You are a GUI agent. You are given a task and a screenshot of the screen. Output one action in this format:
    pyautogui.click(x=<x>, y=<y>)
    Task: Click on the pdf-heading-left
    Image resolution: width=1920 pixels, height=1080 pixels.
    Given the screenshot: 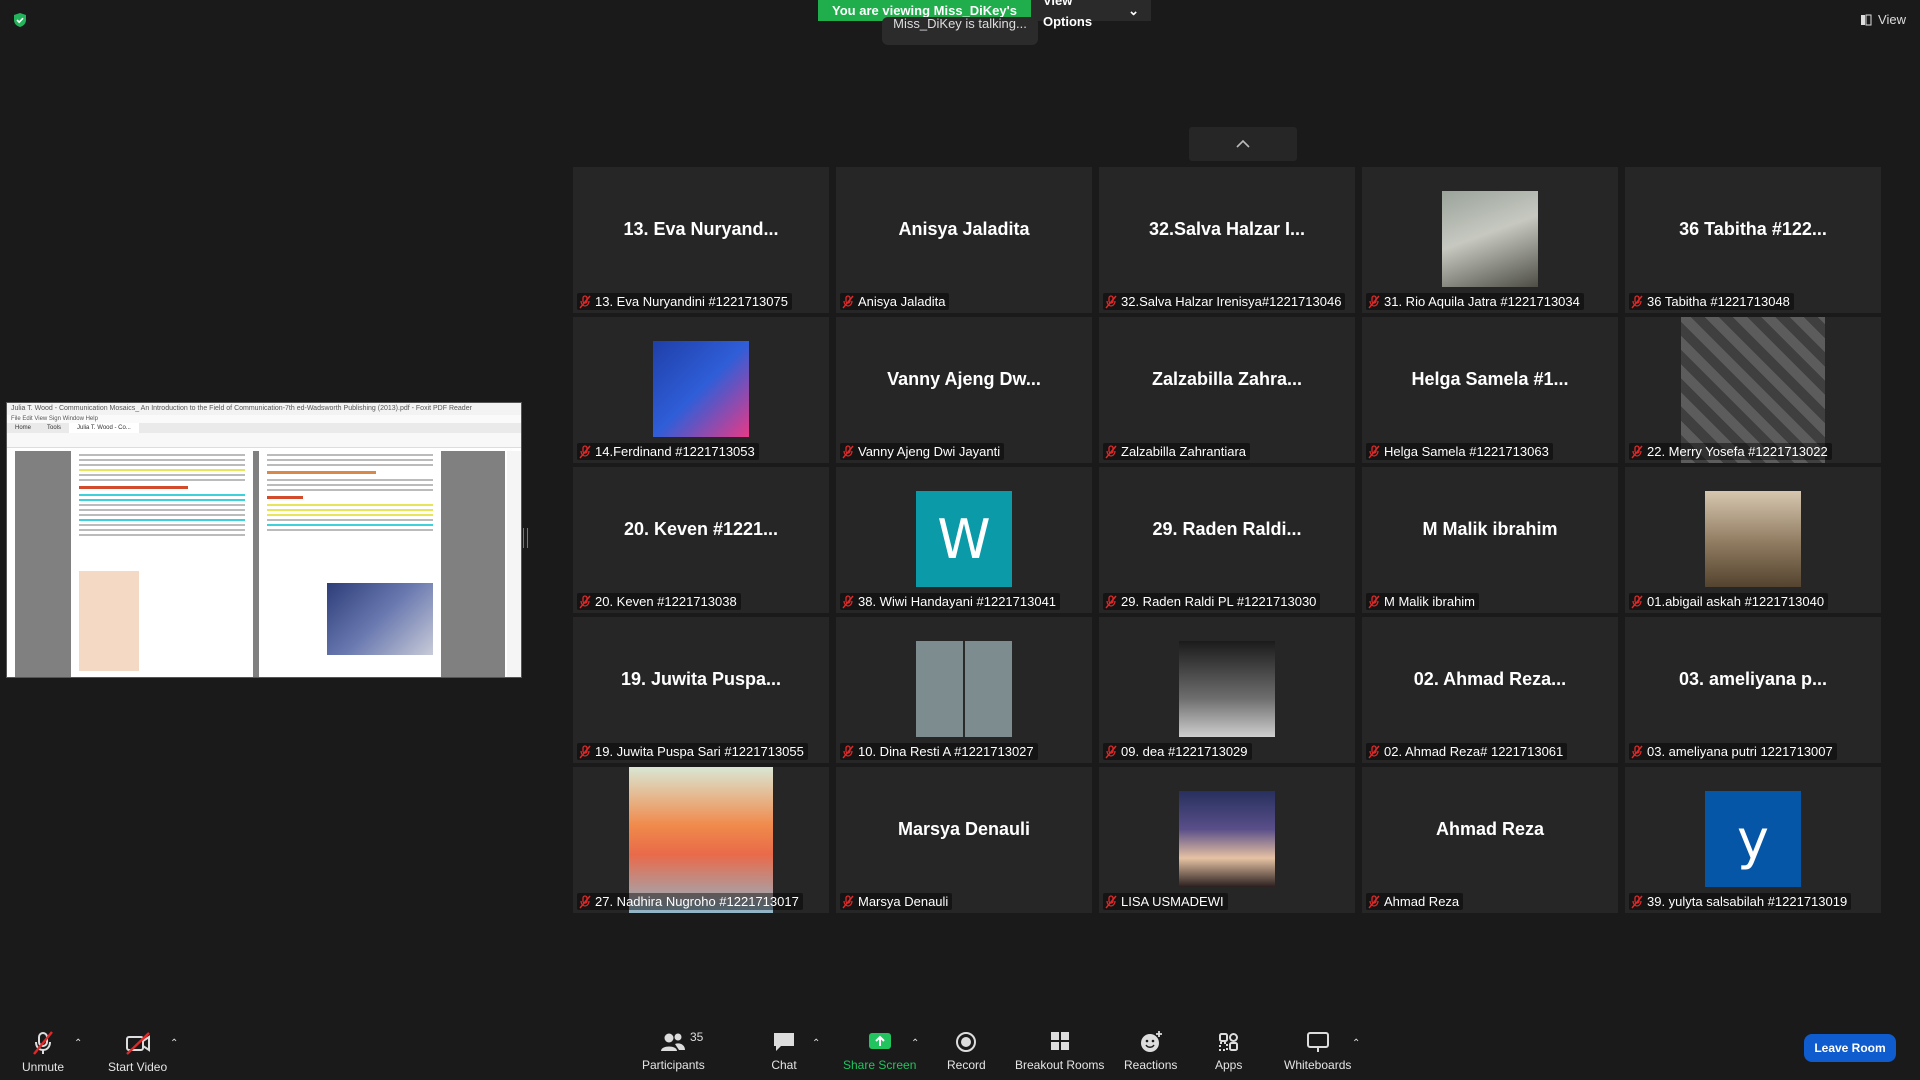 What is the action you would take?
    pyautogui.click(x=134, y=487)
    